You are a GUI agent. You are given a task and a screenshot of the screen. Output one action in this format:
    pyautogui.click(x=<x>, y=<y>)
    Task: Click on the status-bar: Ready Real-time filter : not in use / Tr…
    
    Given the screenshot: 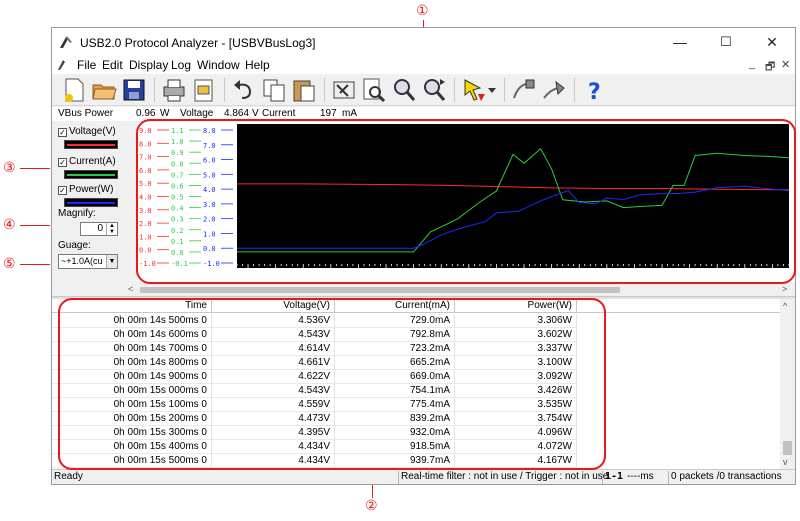 What is the action you would take?
    pyautogui.click(x=423, y=476)
    